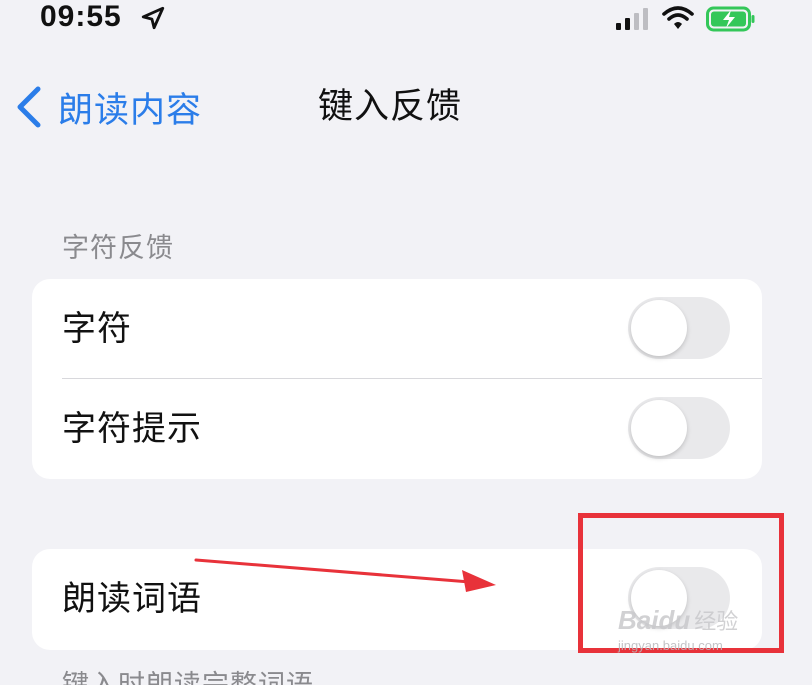 This screenshot has width=812, height=685. Describe the element at coordinates (130, 110) in the screenshot. I see `back-button-label: 朗读内容` at that location.